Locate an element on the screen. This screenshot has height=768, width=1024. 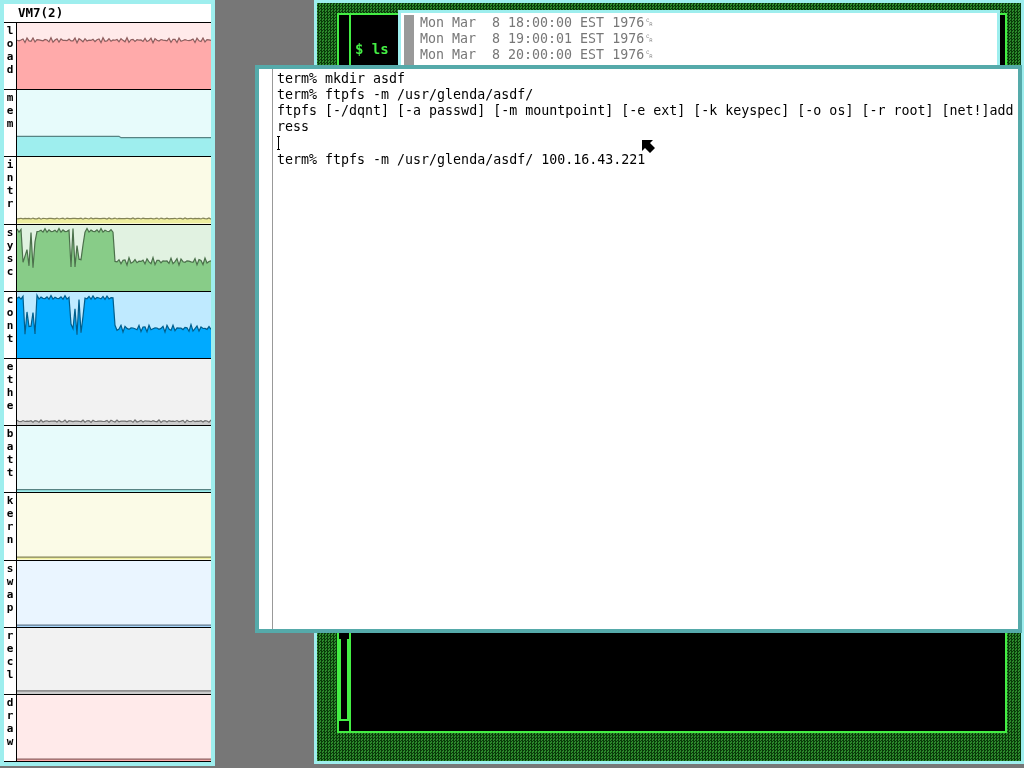
graph-label: cont is located at coordinates (10, 319).